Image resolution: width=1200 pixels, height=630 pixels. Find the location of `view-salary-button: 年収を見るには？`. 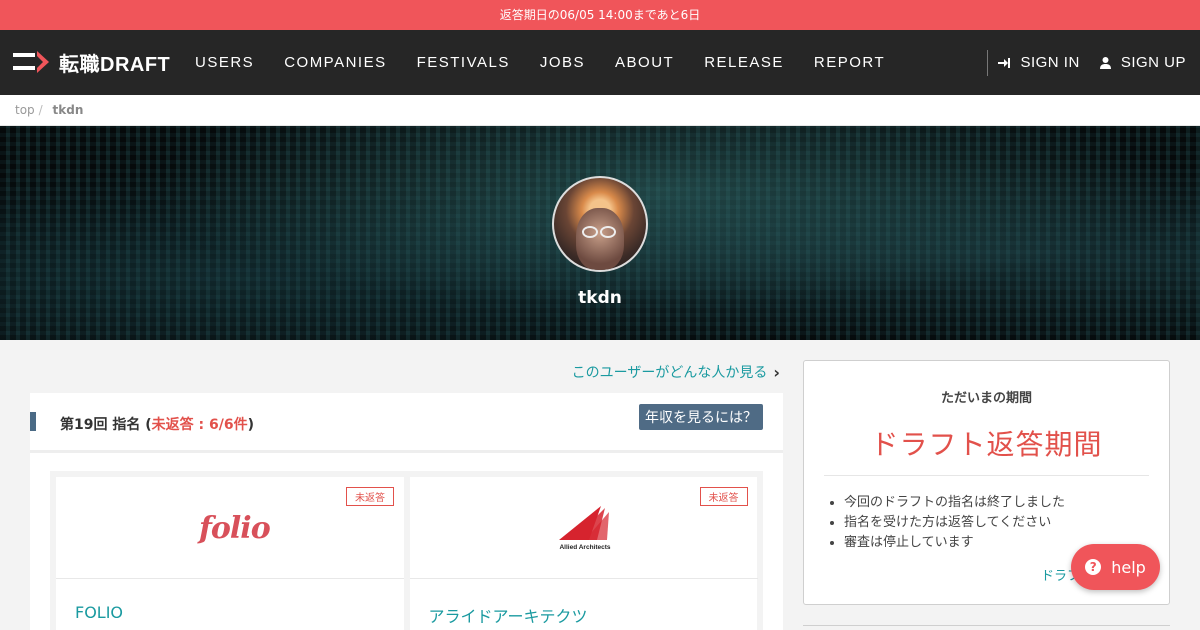

view-salary-button: 年収を見るには？ is located at coordinates (701, 417).